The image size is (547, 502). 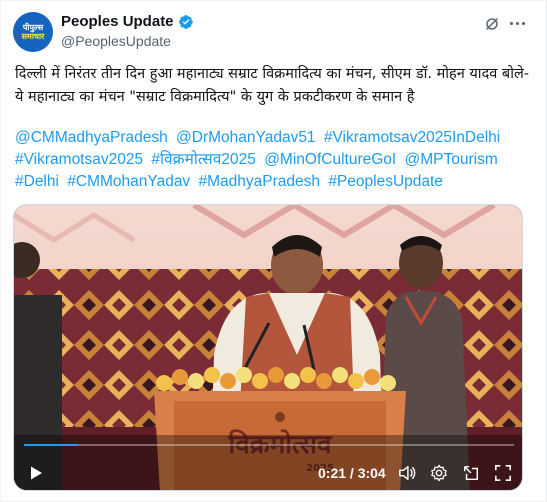 I want to click on hashtag-link: #Delhi, so click(x=37, y=181).